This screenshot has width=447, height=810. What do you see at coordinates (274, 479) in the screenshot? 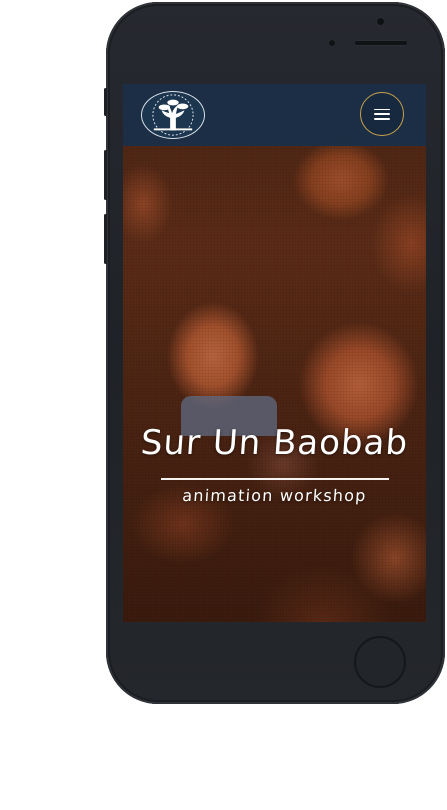
I see `hero-divider` at bounding box center [274, 479].